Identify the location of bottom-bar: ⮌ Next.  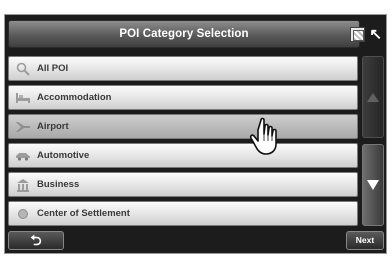
(196, 241).